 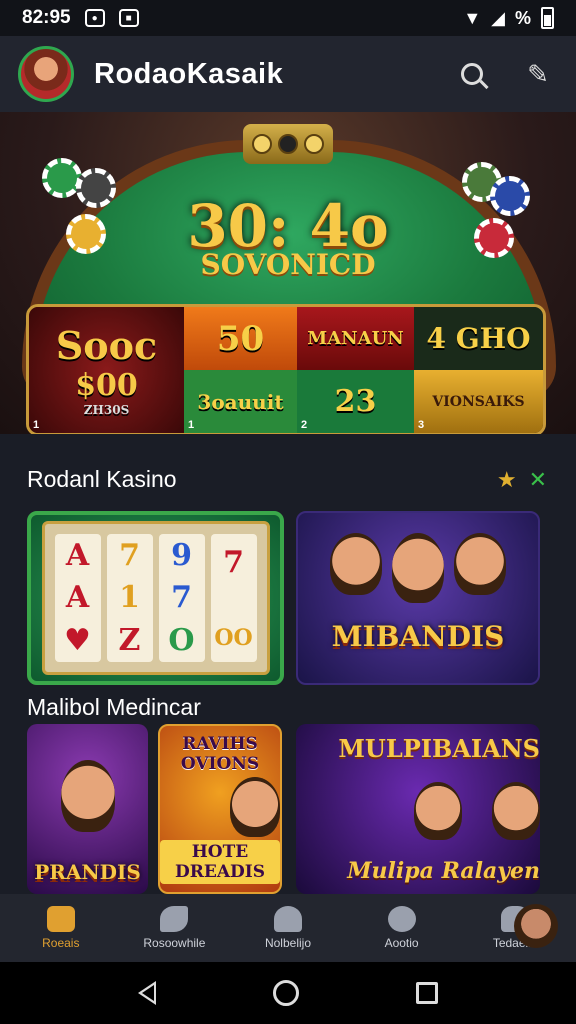 I want to click on system-nav-bar, so click(x=288, y=993).